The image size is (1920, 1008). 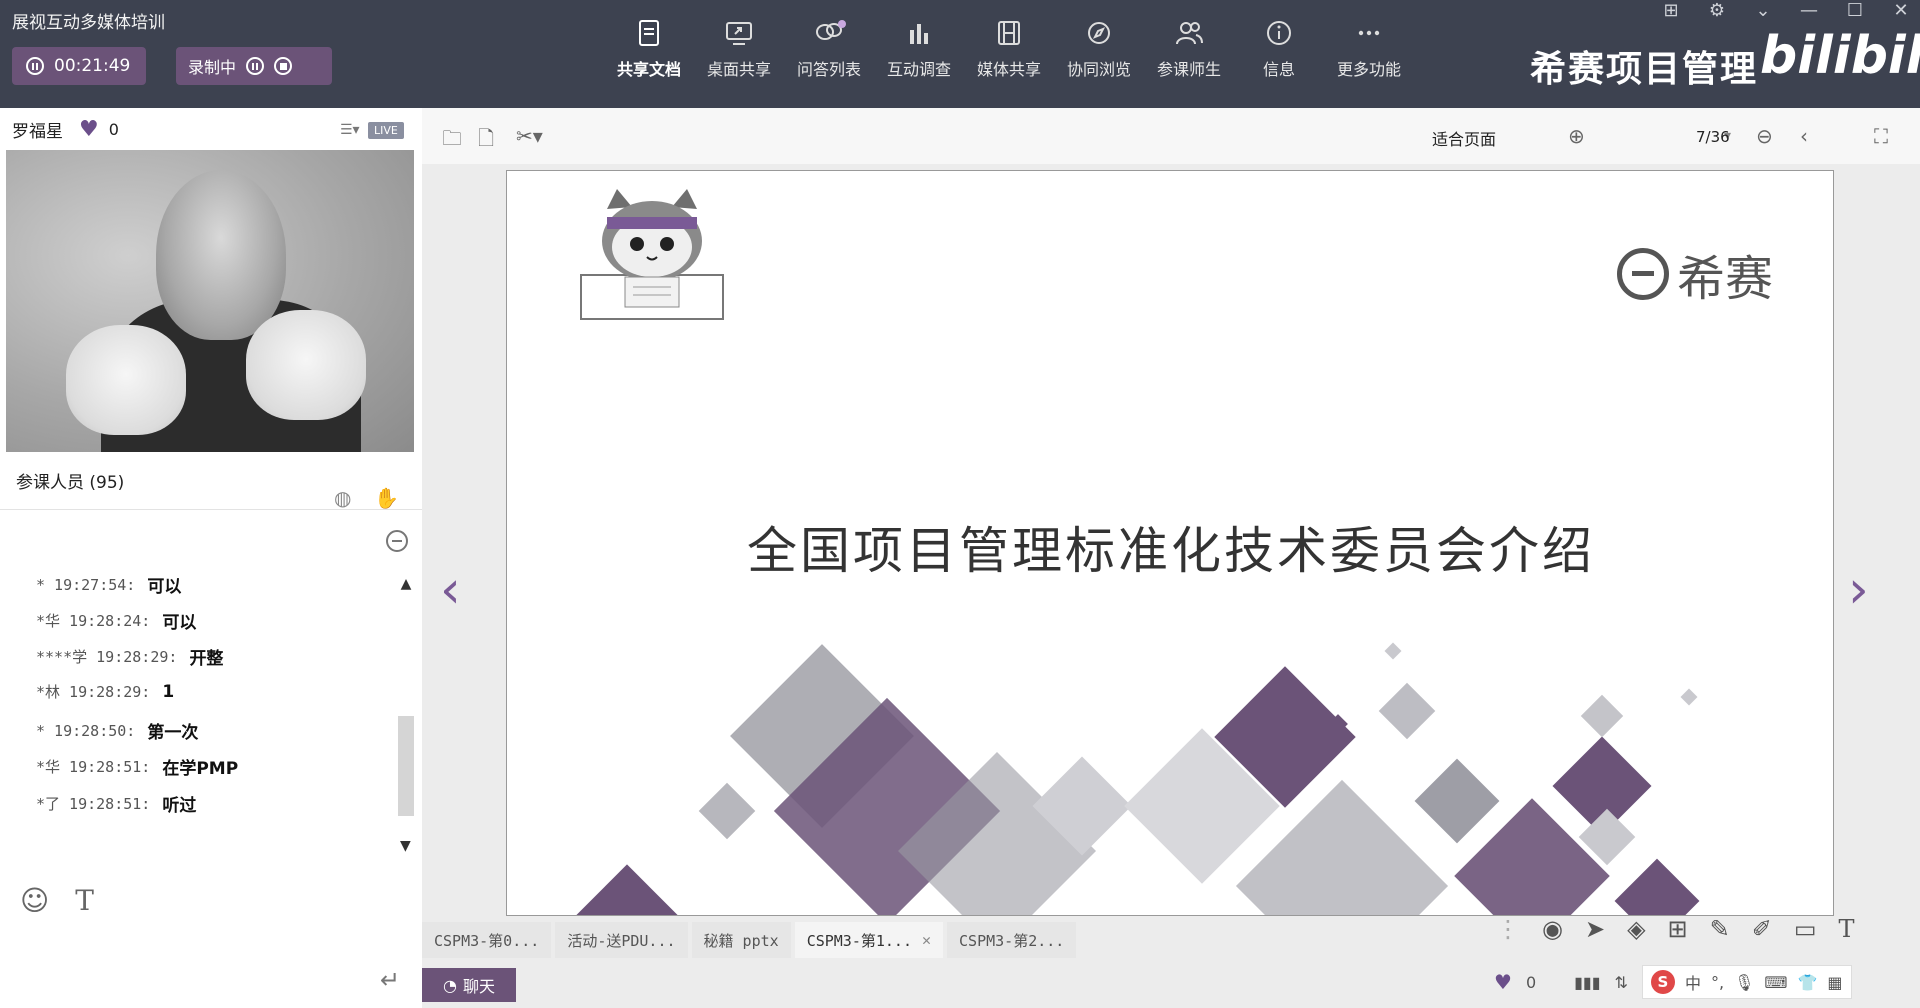 What do you see at coordinates (842, 24) in the screenshot?
I see `notification-dot` at bounding box center [842, 24].